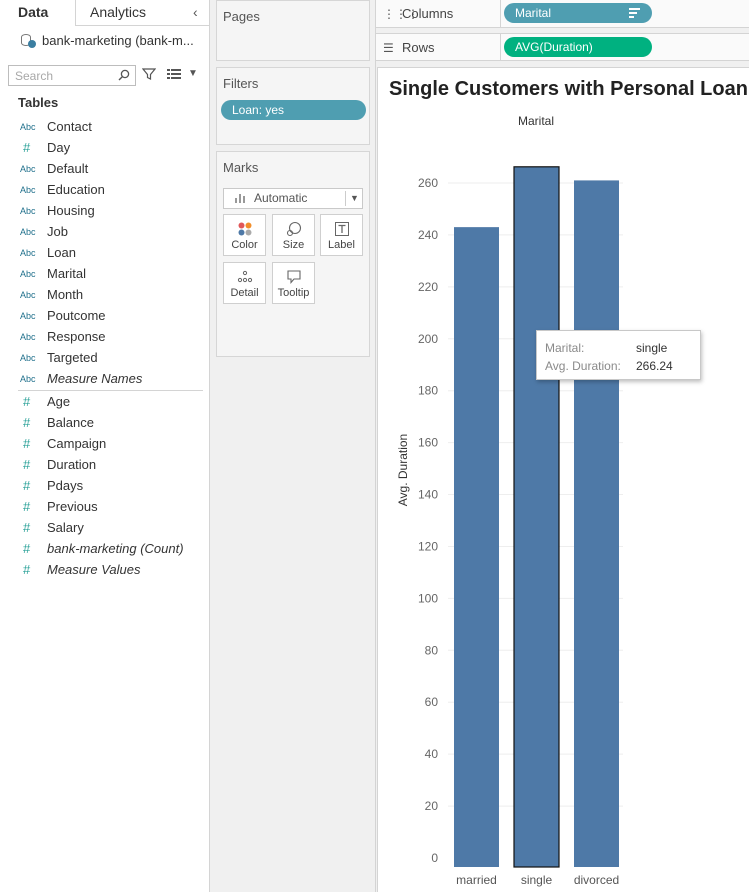 The height and width of the screenshot is (892, 749). I want to click on size-button: Size, so click(293, 235).